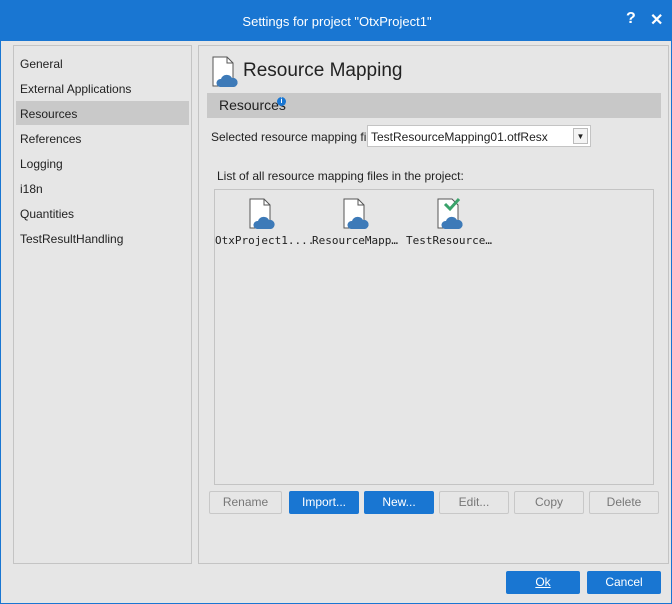 Image resolution: width=672 pixels, height=604 pixels. I want to click on info-icon: i, so click(281, 101).